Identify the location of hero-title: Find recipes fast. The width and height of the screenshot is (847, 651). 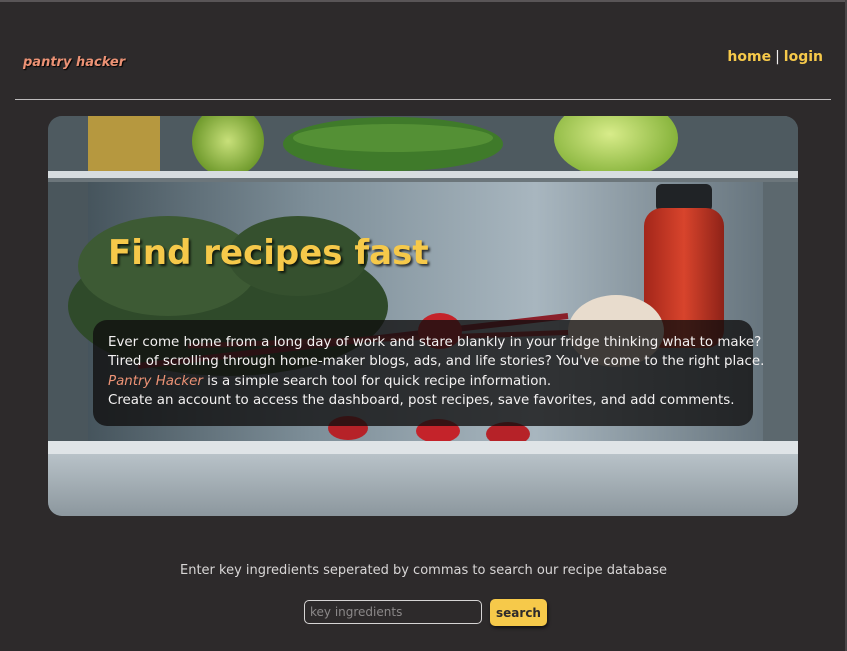
(268, 253).